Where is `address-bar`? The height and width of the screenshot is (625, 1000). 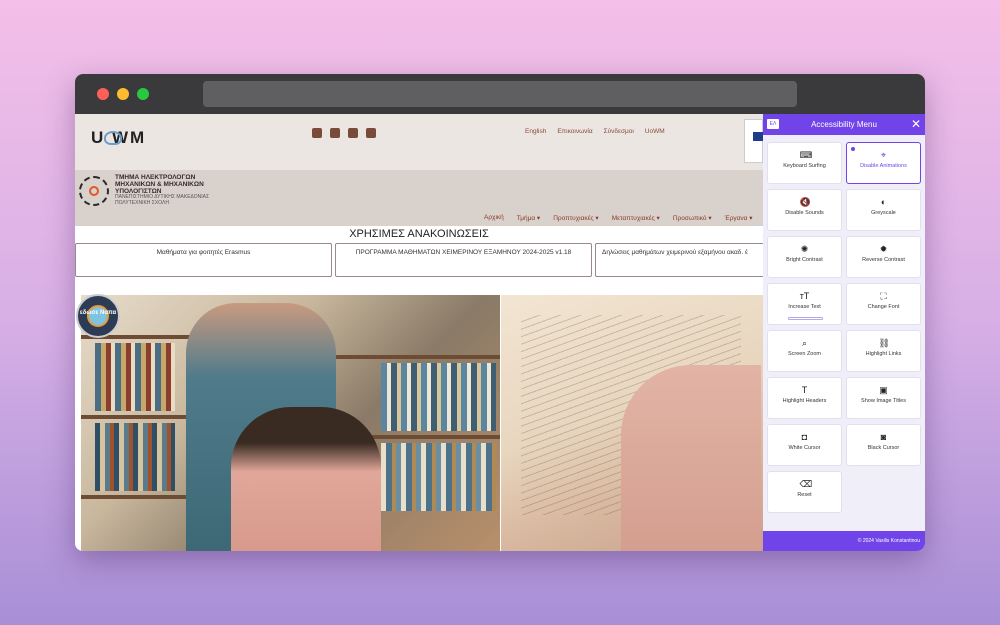 address-bar is located at coordinates (500, 94).